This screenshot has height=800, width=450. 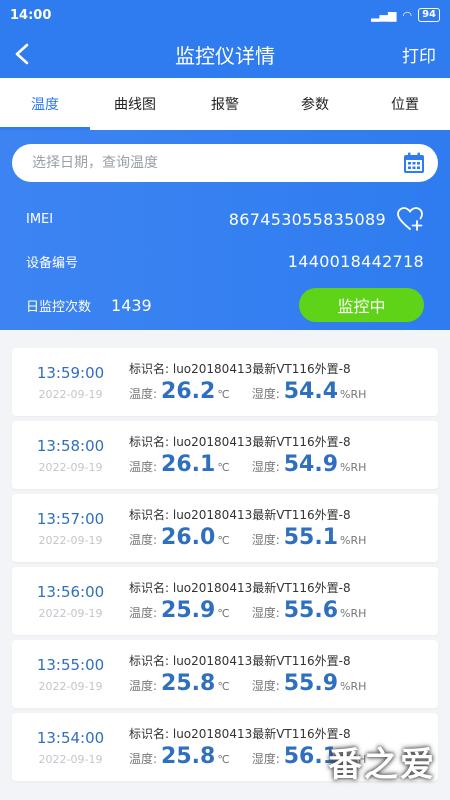 I want to click on device-id-value: 1440018442718, so click(x=355, y=261).